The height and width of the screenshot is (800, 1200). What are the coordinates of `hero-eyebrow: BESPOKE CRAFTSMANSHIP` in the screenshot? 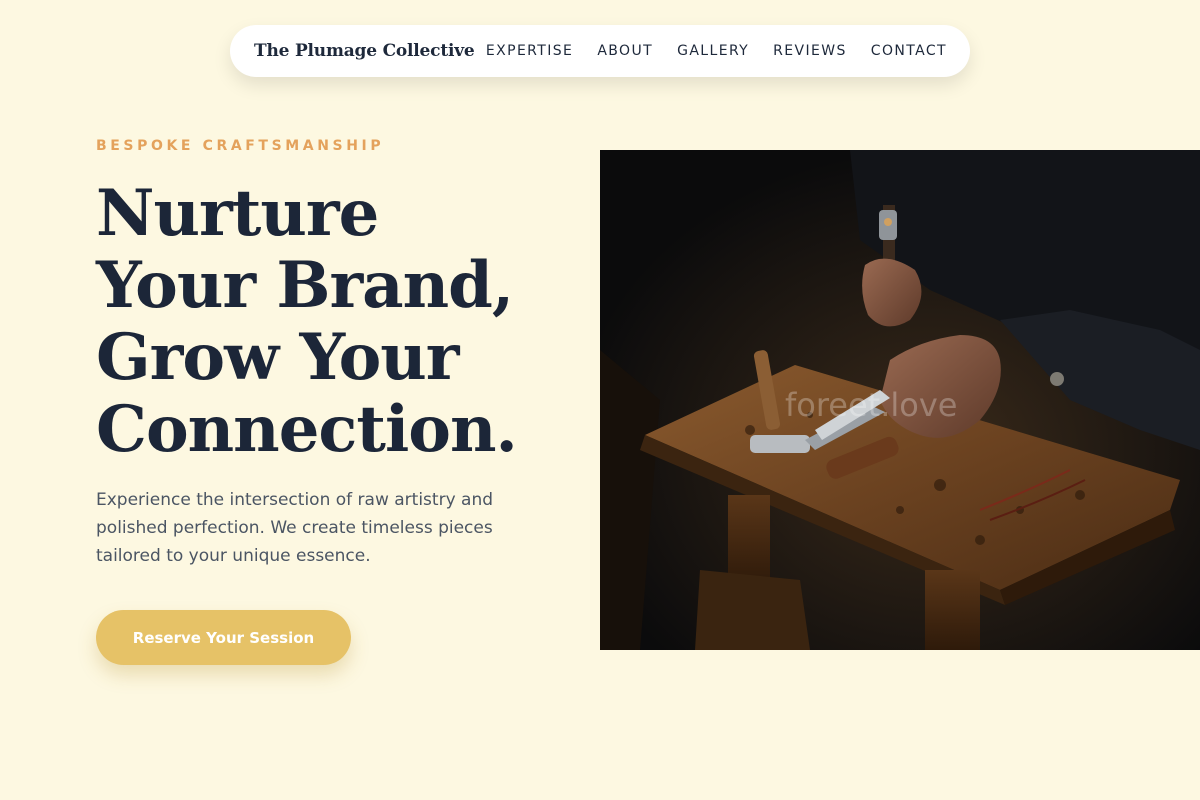 It's located at (240, 146).